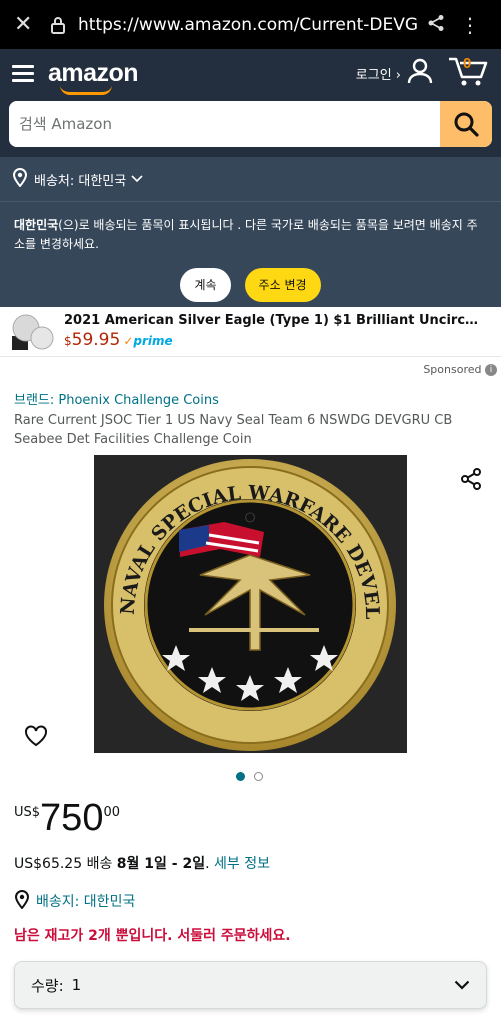  I want to click on details-link: 세부 정보, so click(242, 864).